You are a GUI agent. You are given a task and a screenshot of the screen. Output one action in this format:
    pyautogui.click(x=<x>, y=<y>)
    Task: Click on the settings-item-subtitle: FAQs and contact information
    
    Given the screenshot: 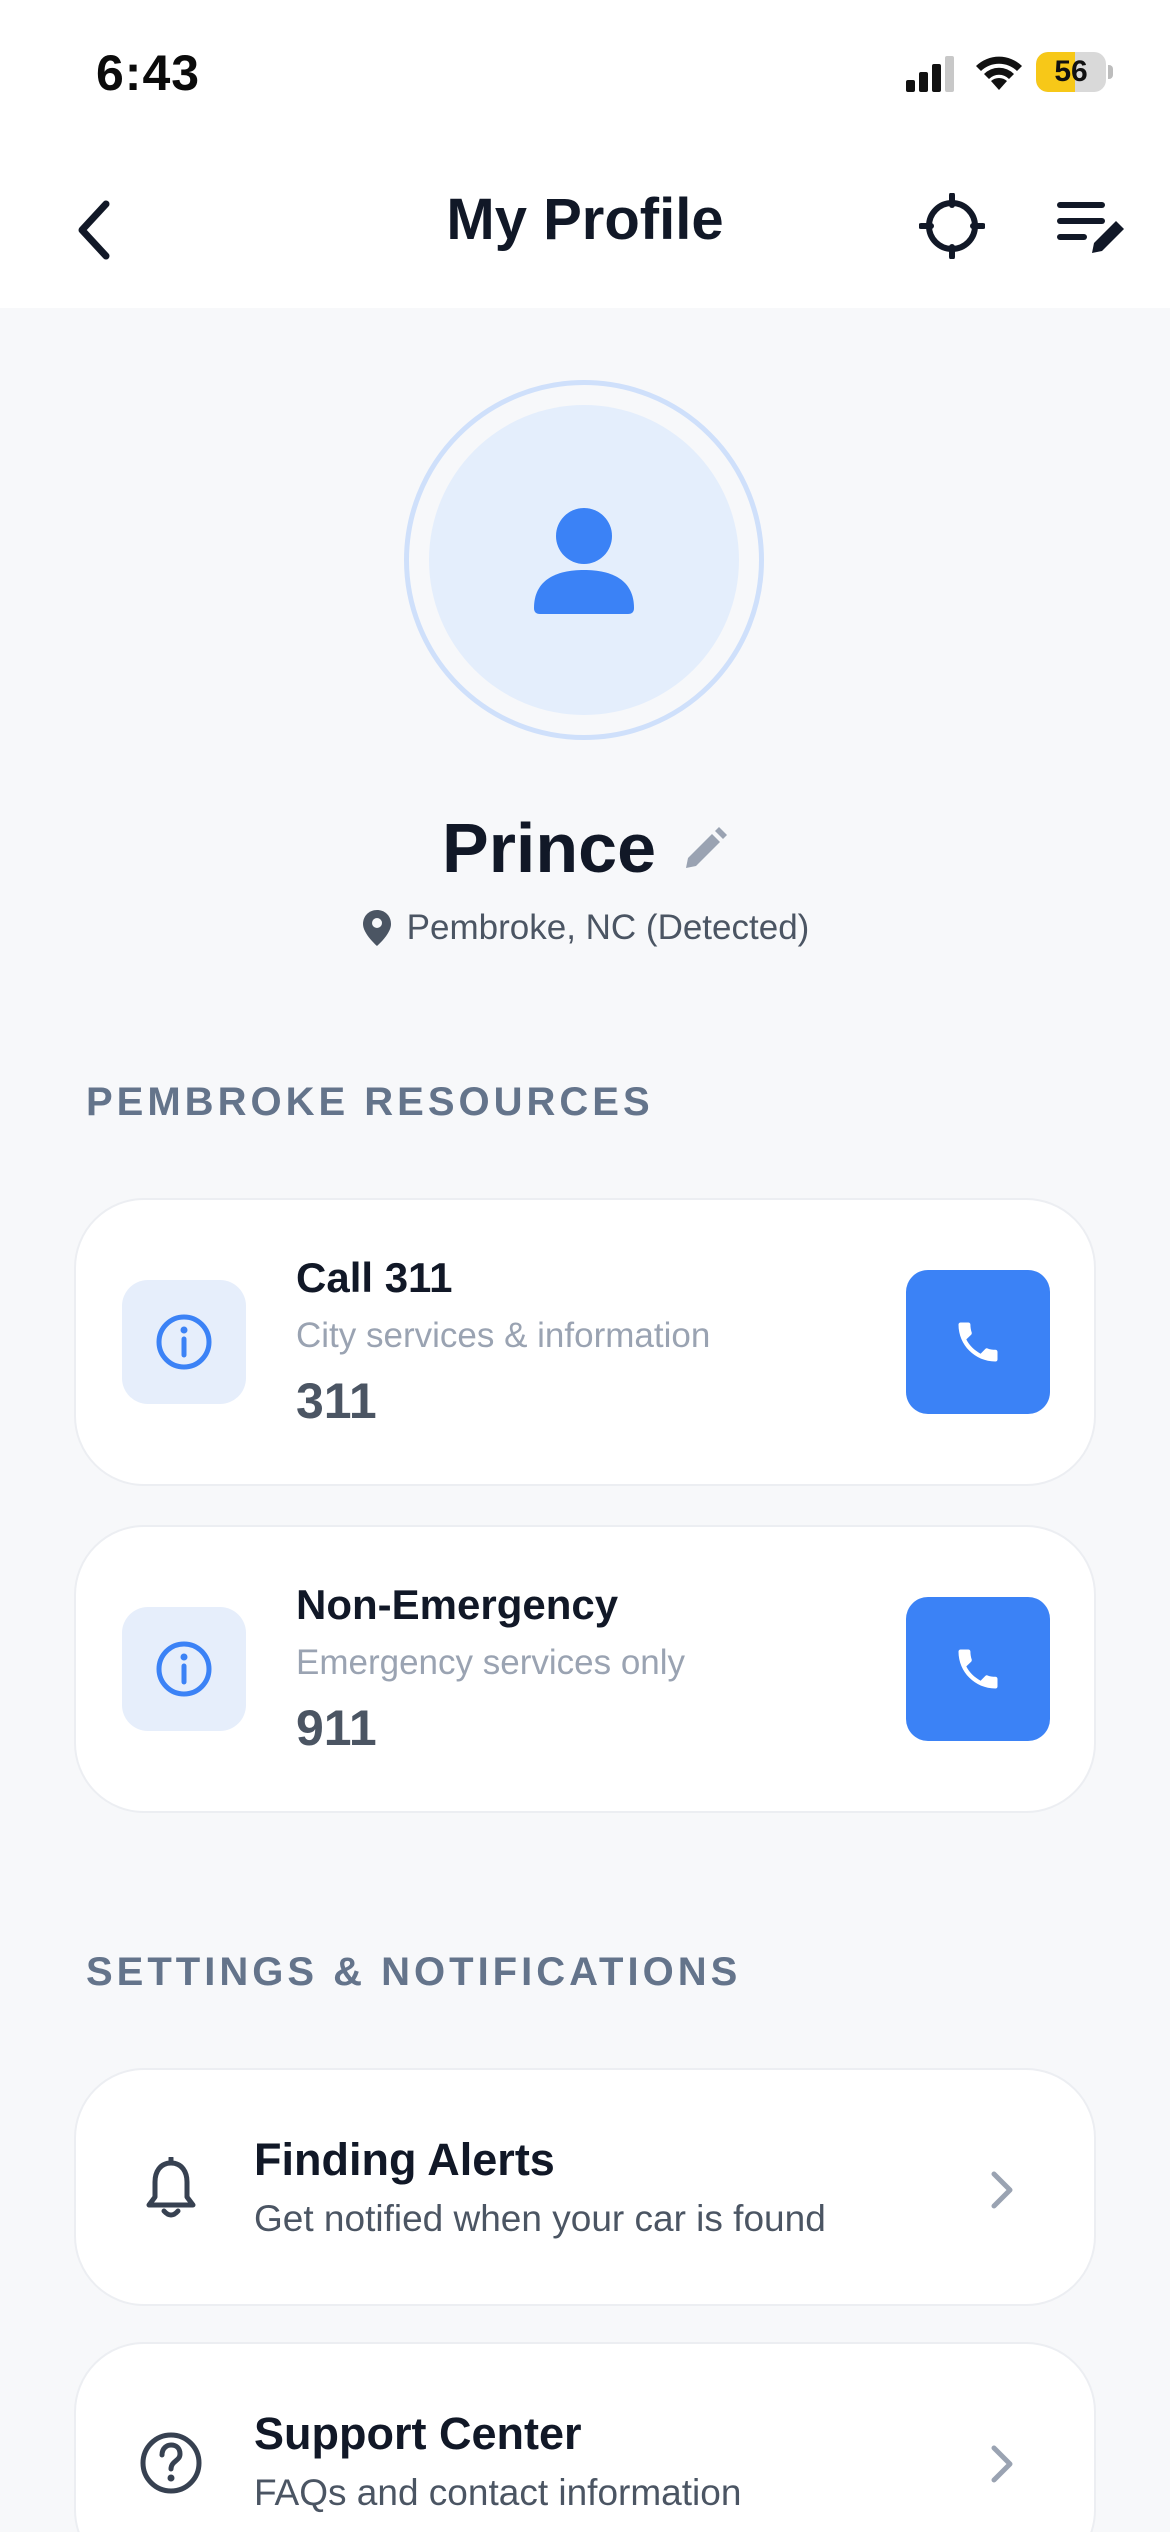 What is the action you would take?
    pyautogui.click(x=498, y=2492)
    